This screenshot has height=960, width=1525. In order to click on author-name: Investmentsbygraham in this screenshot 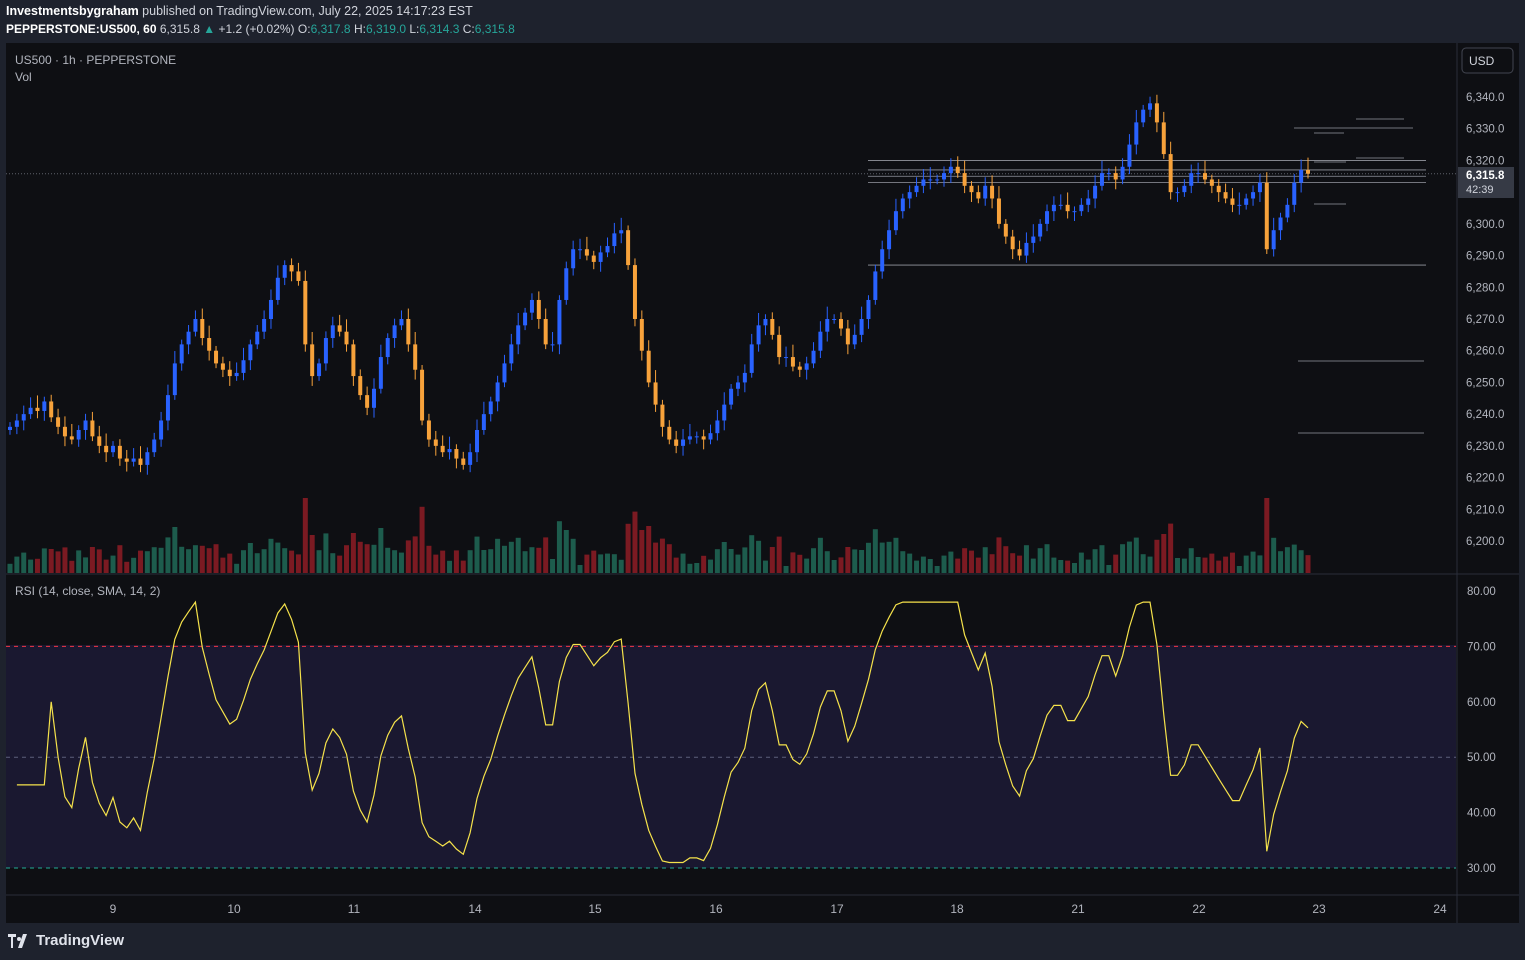, I will do `click(72, 11)`.